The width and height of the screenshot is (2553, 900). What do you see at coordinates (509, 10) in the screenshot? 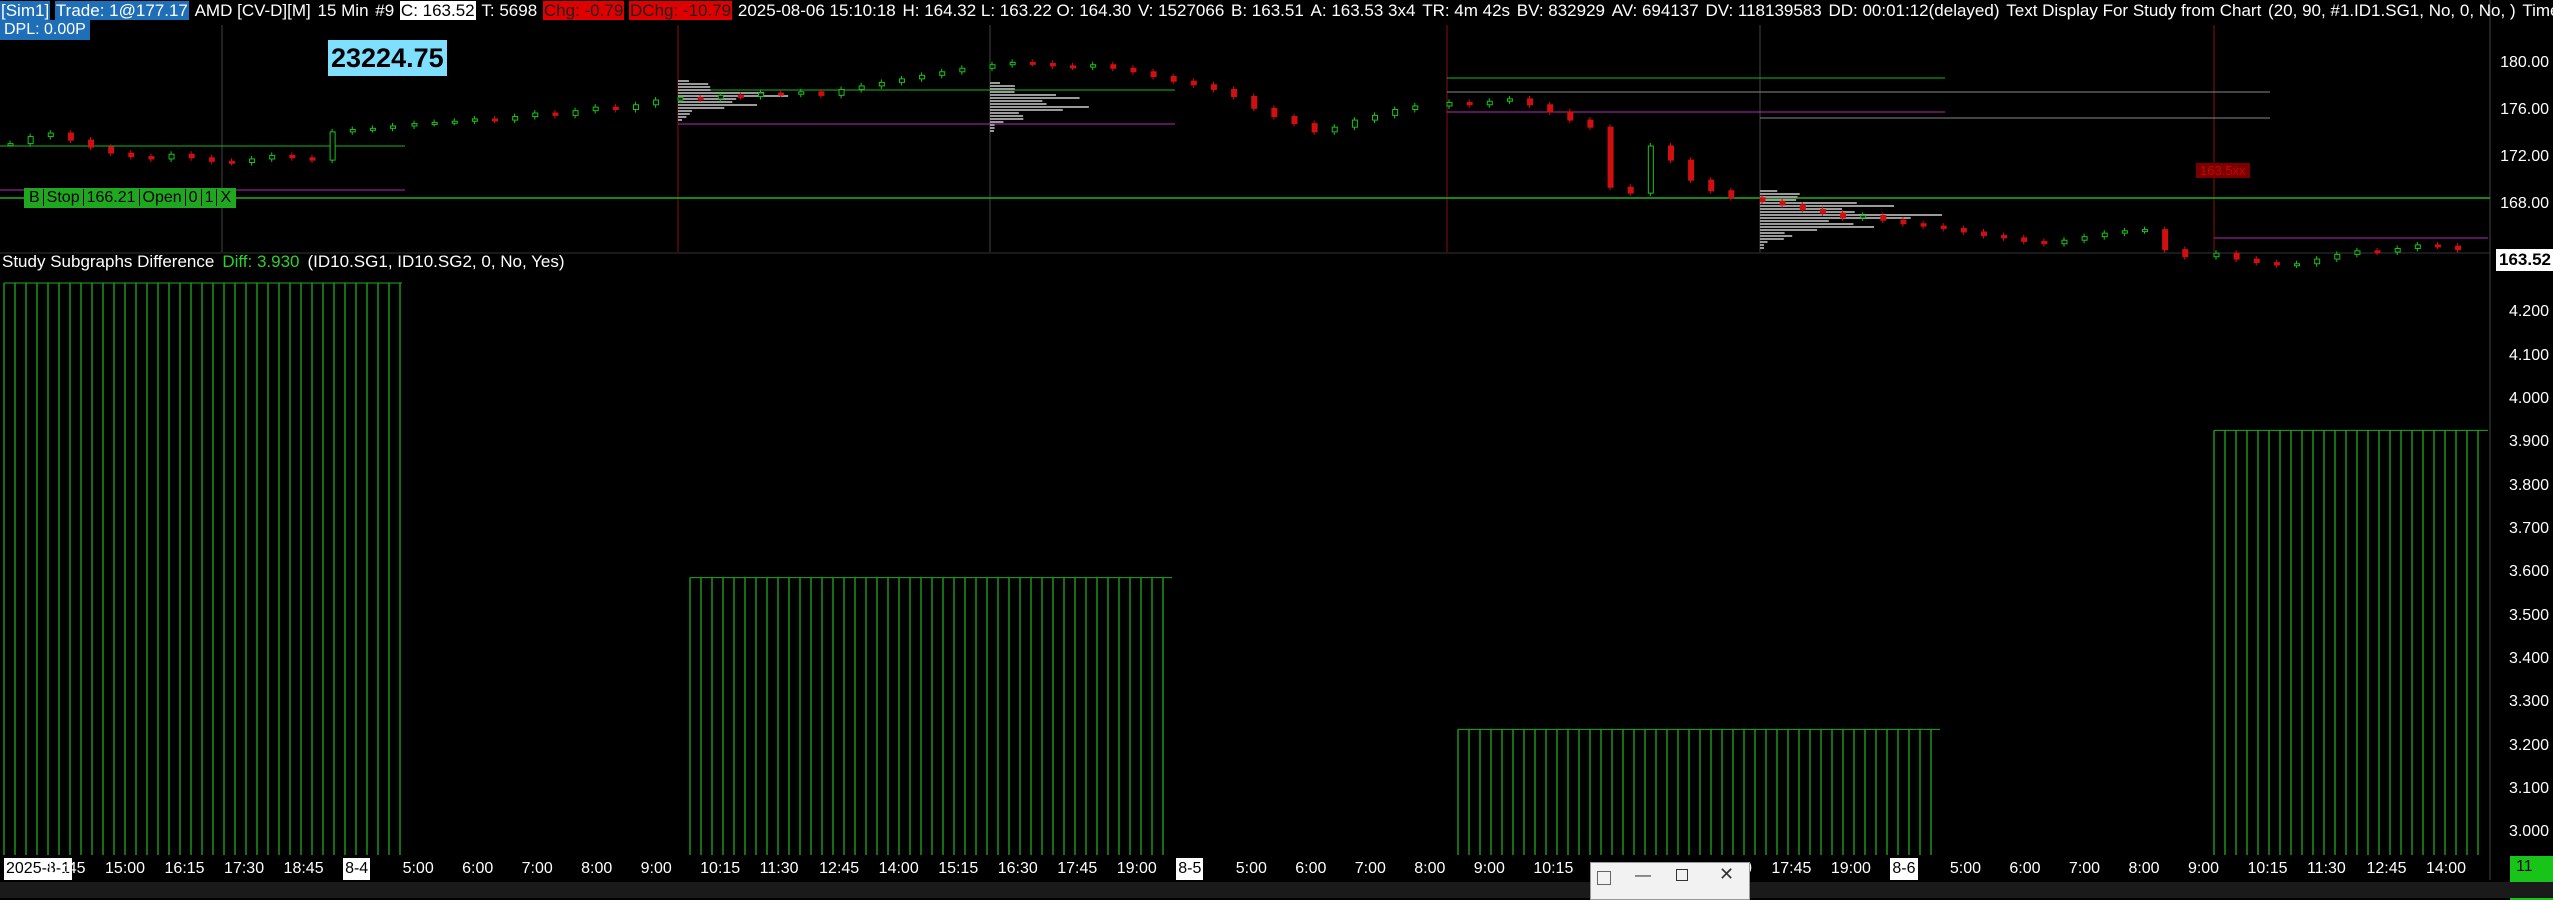
I see `ticks-label: T: 5698` at bounding box center [509, 10].